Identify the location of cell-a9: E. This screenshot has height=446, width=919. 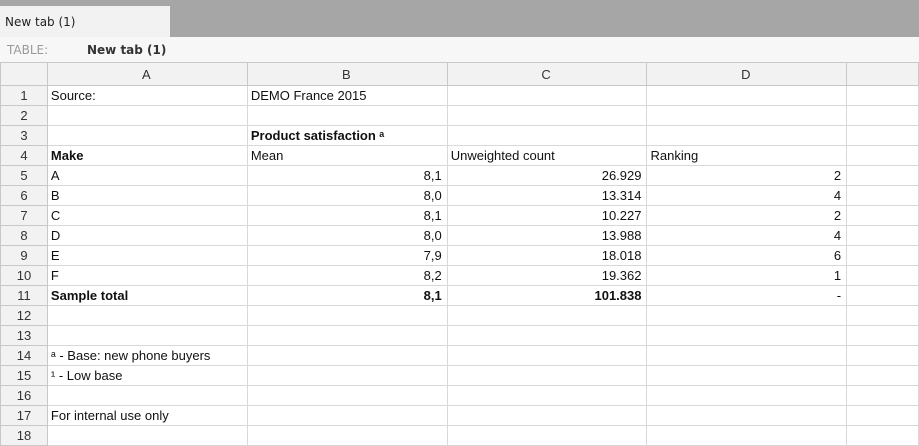
(147, 255).